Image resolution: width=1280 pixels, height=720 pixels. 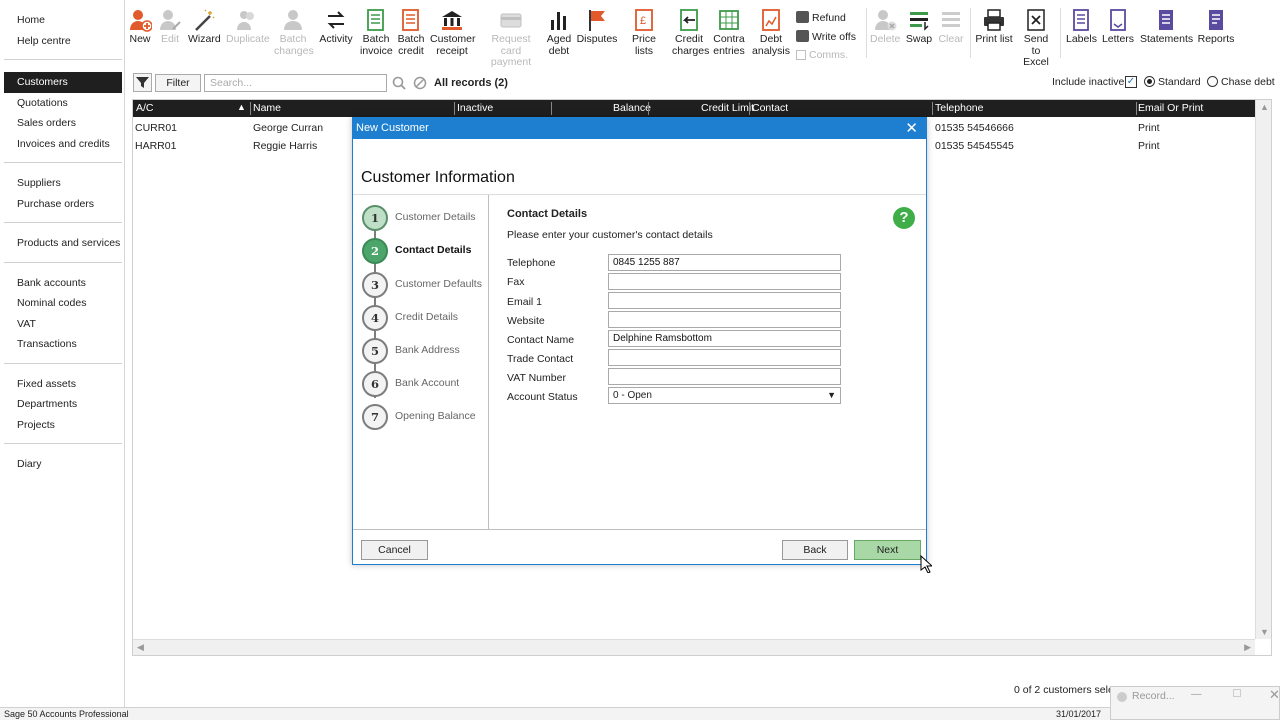 I want to click on standard-radio: Standard, so click(x=1172, y=82).